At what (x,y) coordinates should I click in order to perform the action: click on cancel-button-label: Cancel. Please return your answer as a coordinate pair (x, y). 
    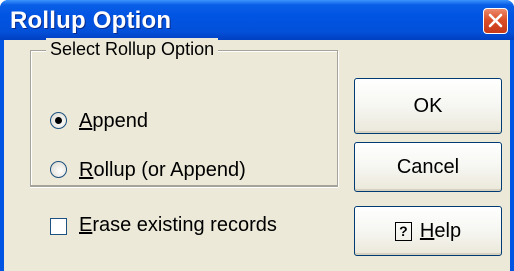
    Looking at the image, I should click on (428, 167).